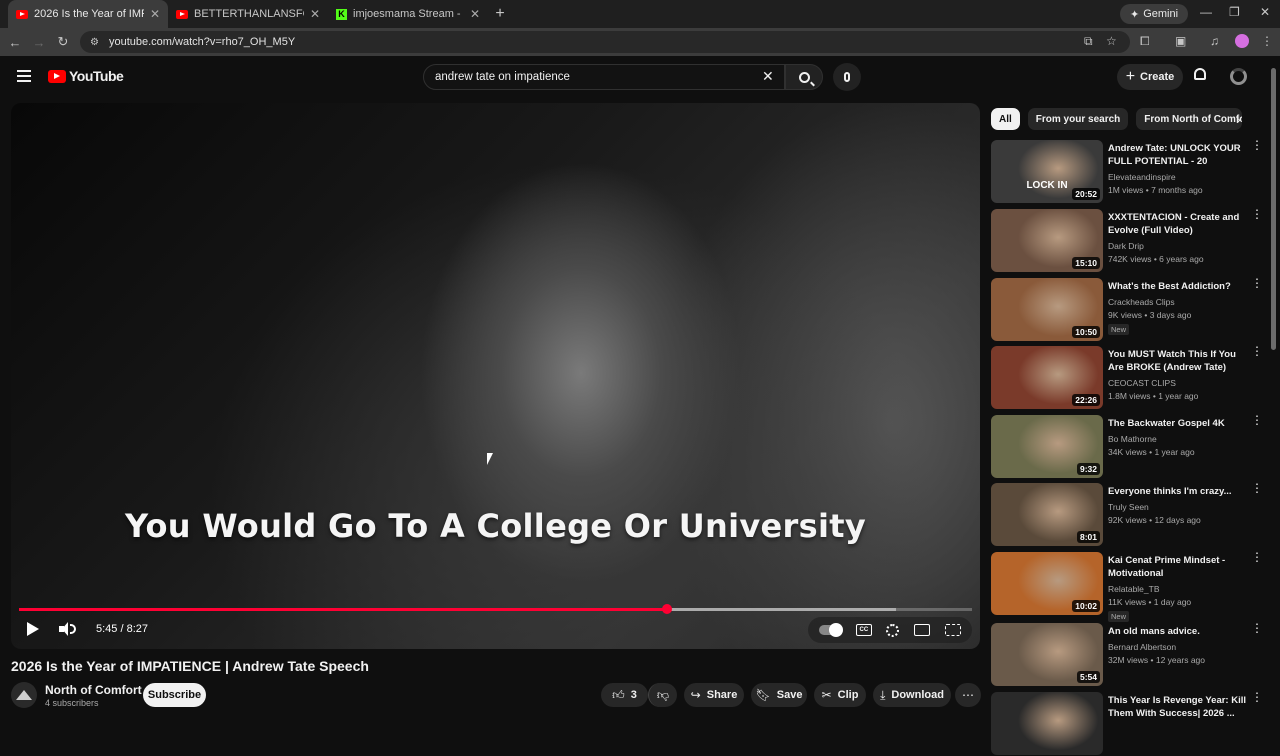  I want to click on media-icon: ♫, so click(1214, 41).